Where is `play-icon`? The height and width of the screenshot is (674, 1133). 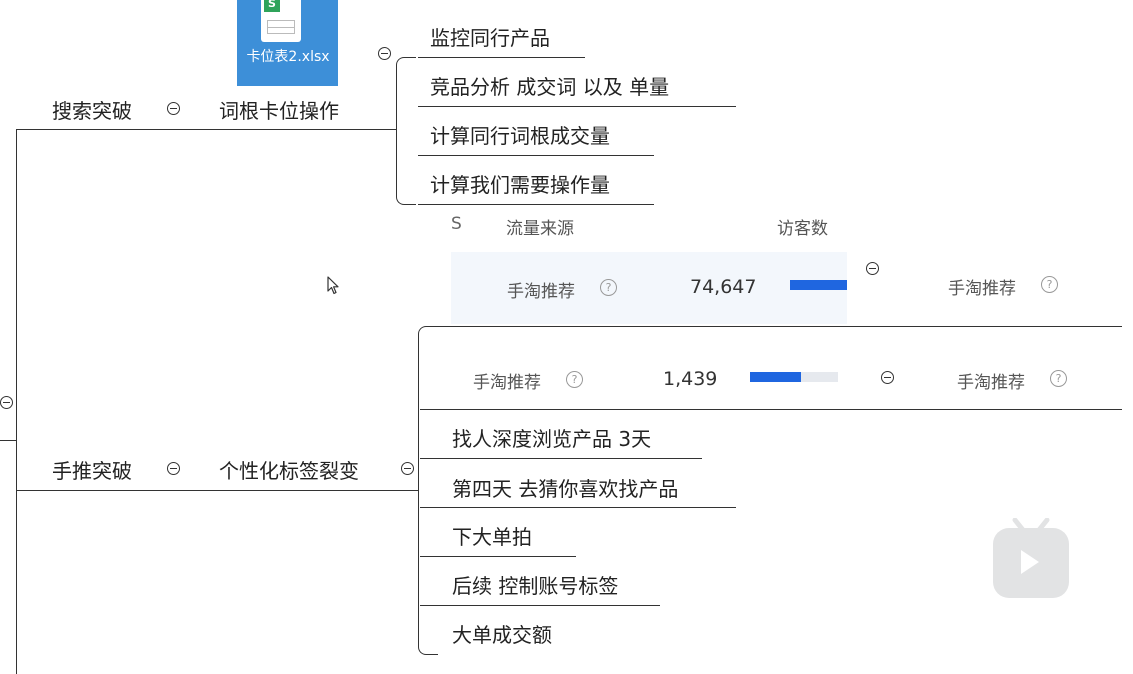 play-icon is located at coordinates (1031, 563).